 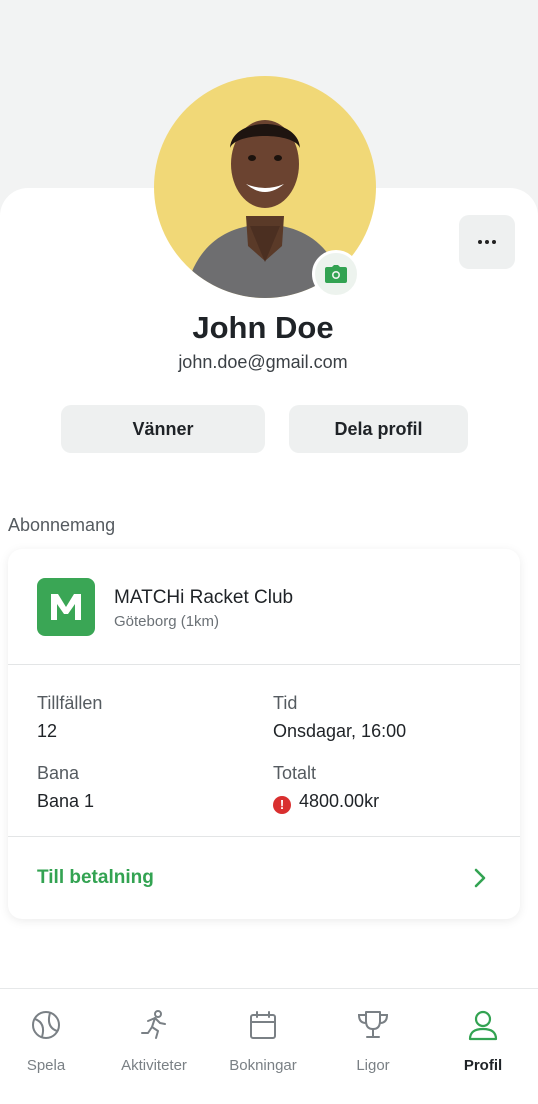 What do you see at coordinates (46, 1025) in the screenshot?
I see `tennis-ball-icon` at bounding box center [46, 1025].